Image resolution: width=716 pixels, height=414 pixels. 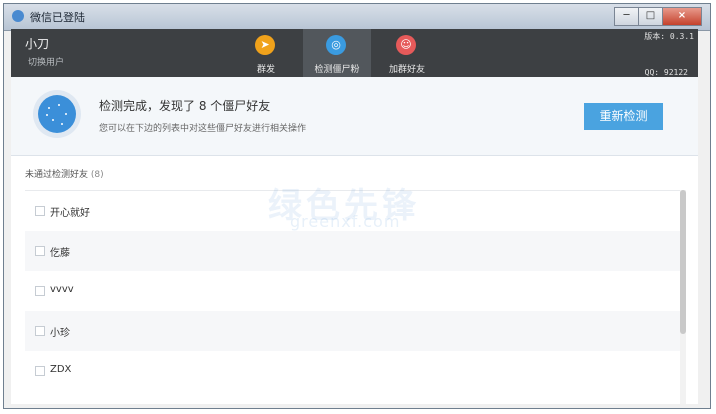 I want to click on list-count: (8), so click(x=97, y=175).